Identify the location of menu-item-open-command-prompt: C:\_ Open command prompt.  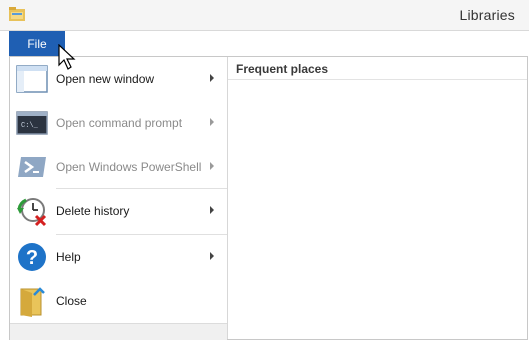
(118, 123).